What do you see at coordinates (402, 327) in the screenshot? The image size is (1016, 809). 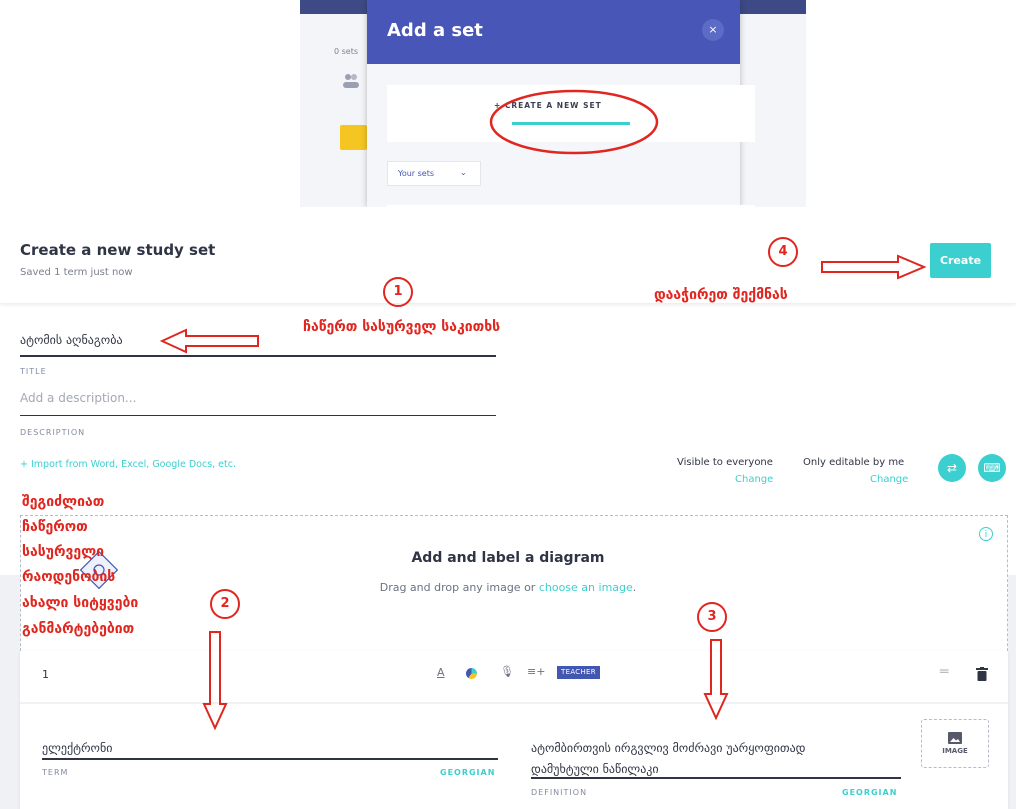 I see `annotation-title-hint: ჩაწერთ სასურველ საკითხს` at bounding box center [402, 327].